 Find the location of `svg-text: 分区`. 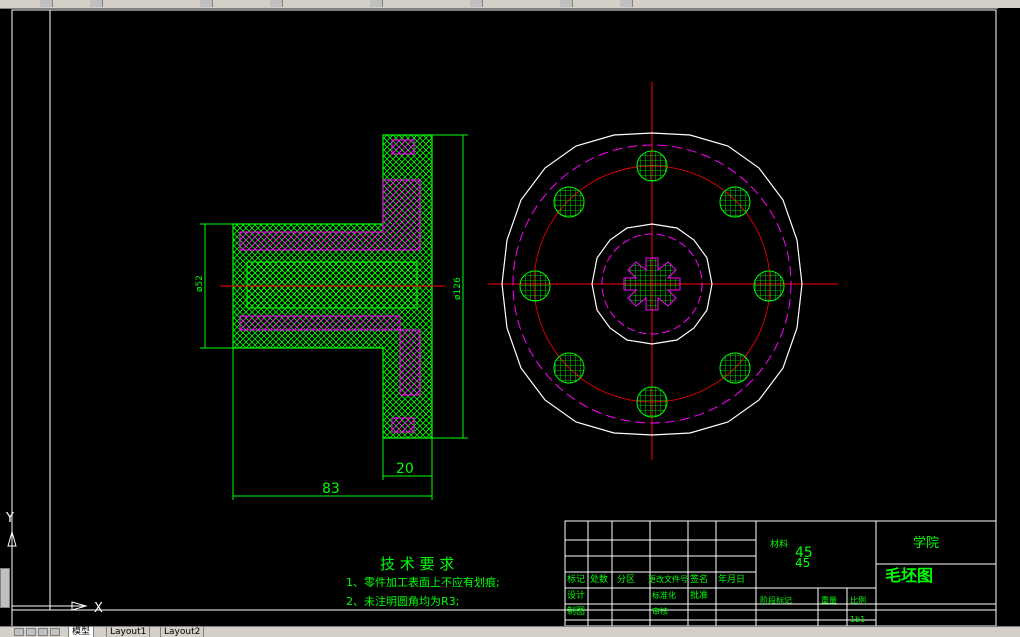

svg-text: 分区 is located at coordinates (626, 579).